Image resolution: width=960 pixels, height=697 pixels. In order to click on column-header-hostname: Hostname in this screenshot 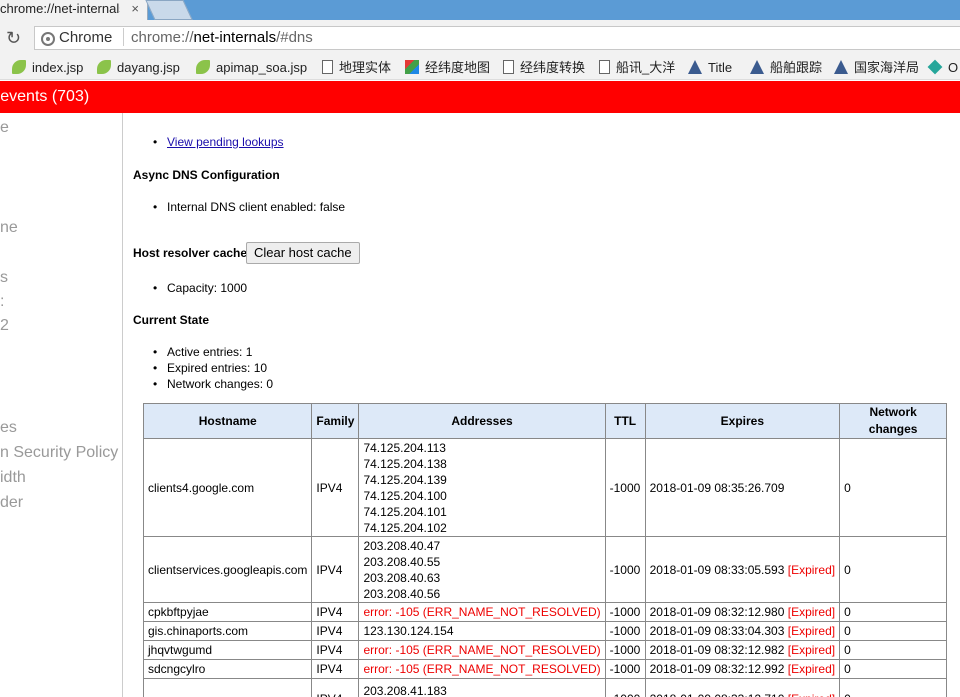, I will do `click(227, 421)`.